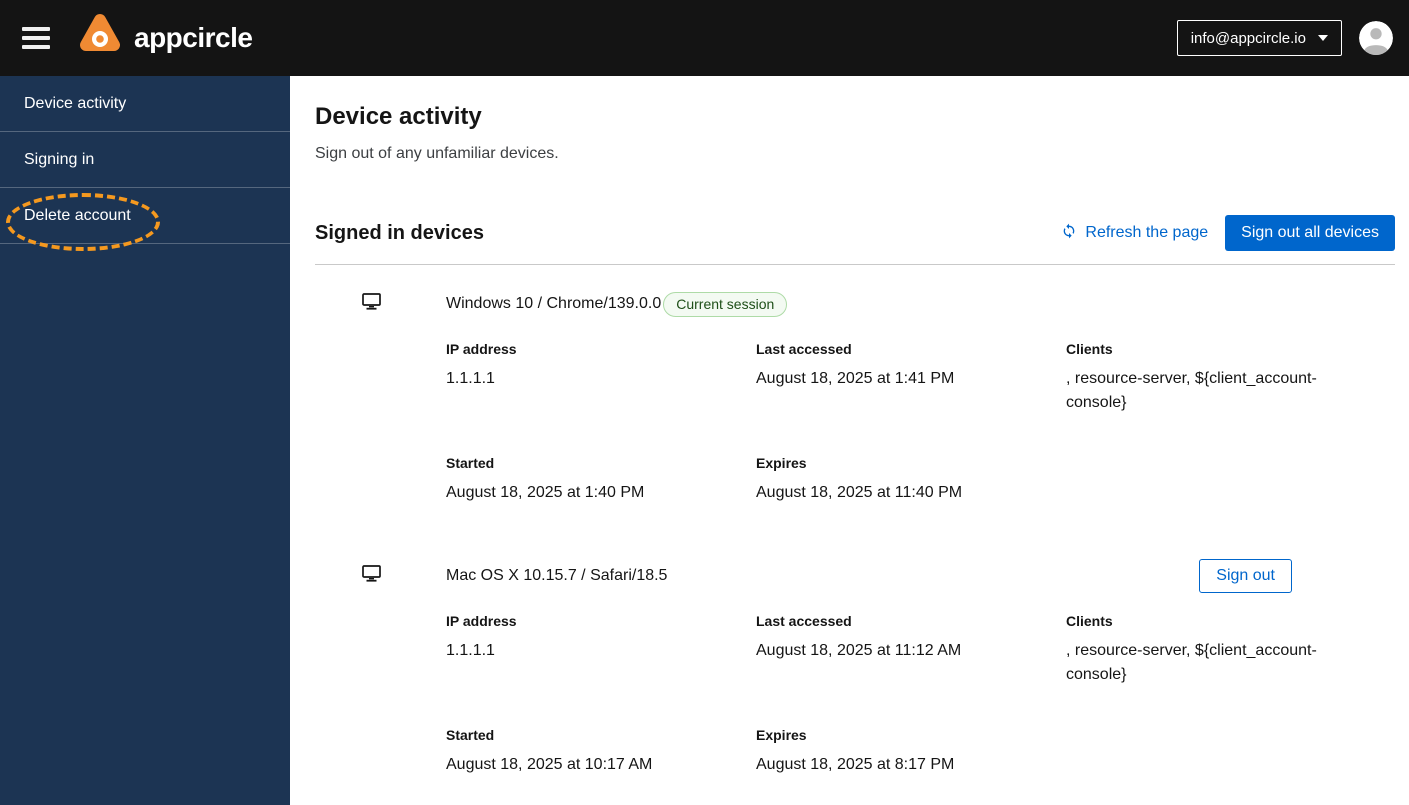  What do you see at coordinates (1069, 233) in the screenshot?
I see `refresh-icon` at bounding box center [1069, 233].